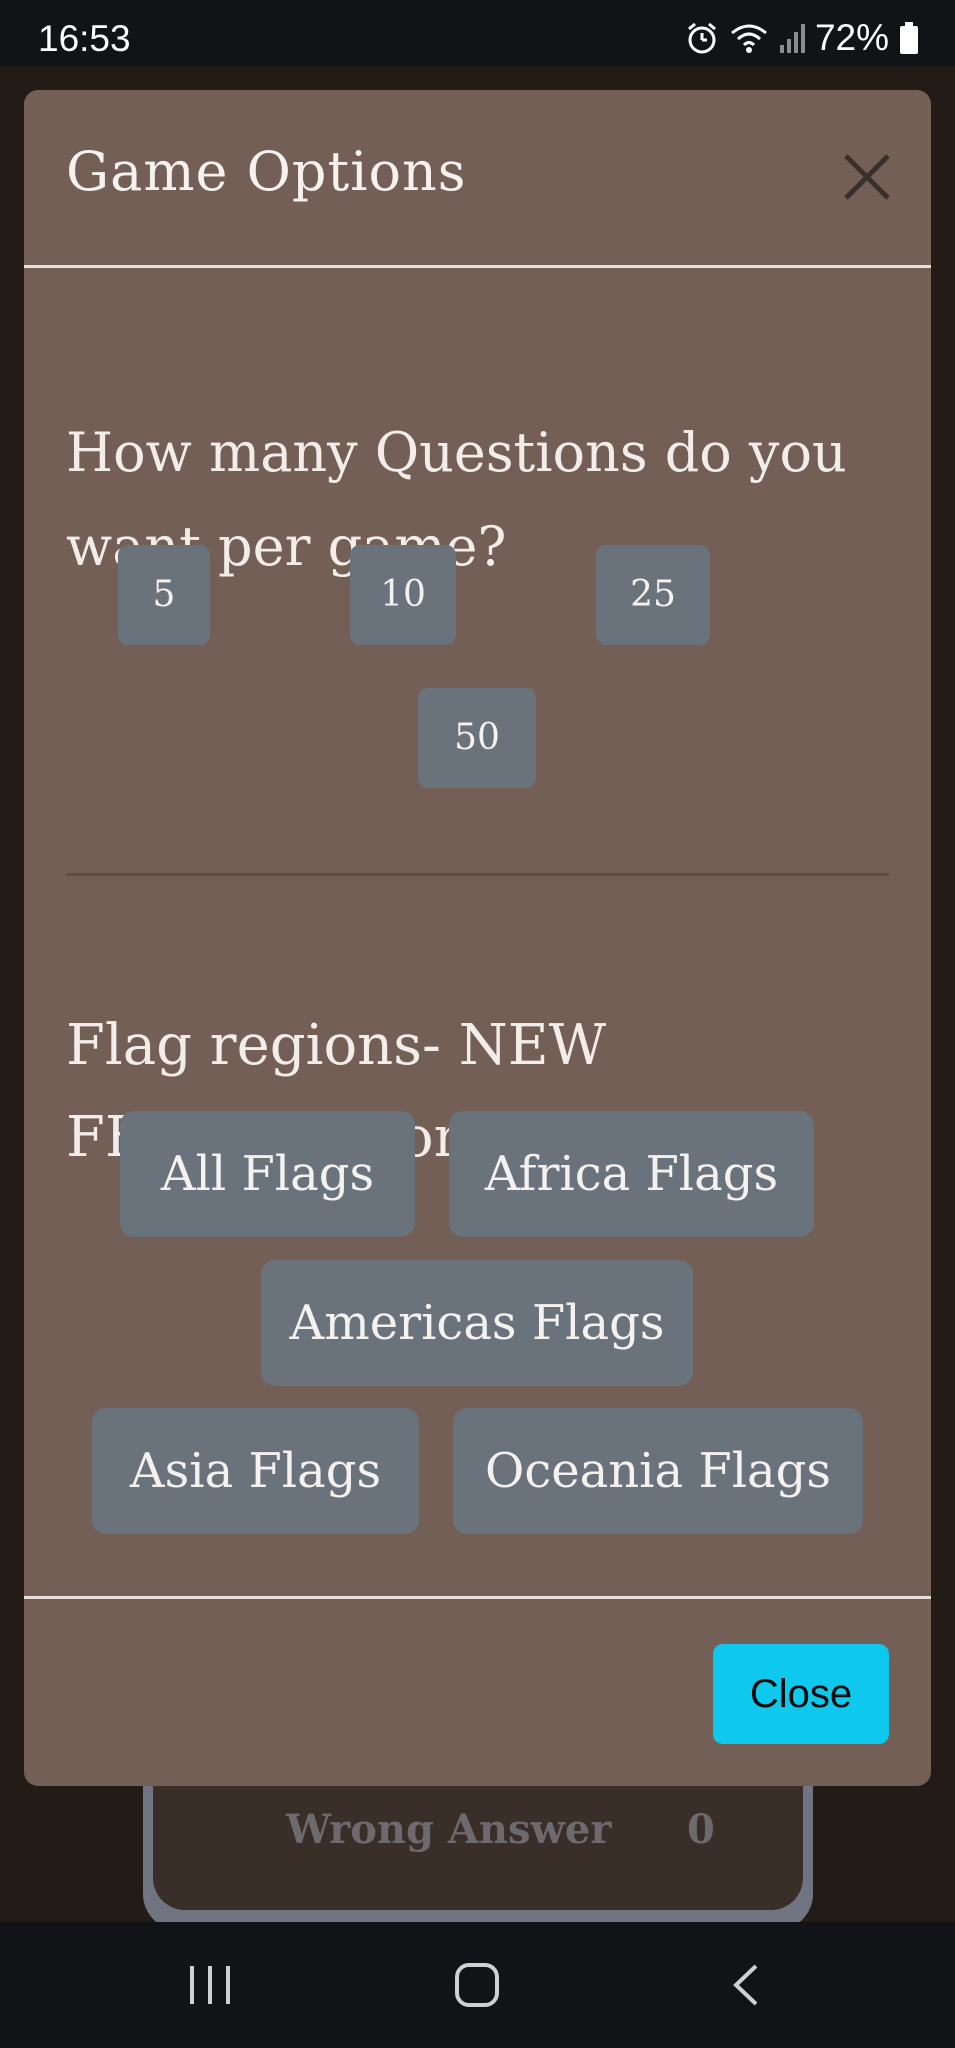 Image resolution: width=955 pixels, height=2048 pixels. I want to click on asia-flags-button: Asia Flags, so click(255, 1471).